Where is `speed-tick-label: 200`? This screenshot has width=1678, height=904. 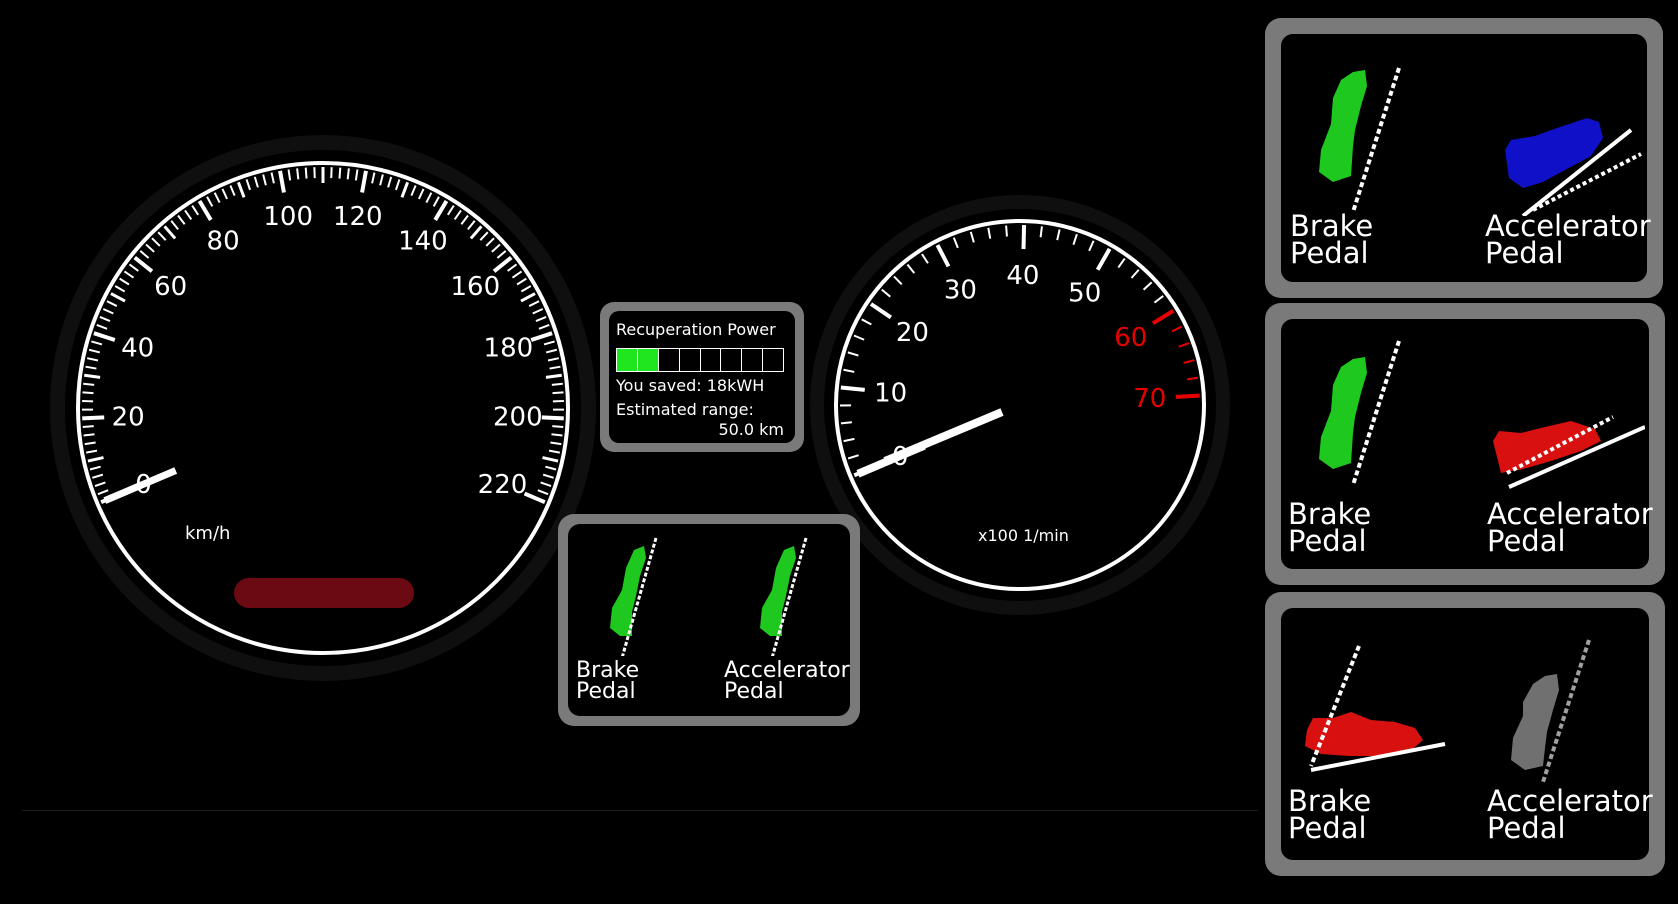 speed-tick-label: 200 is located at coordinates (518, 417).